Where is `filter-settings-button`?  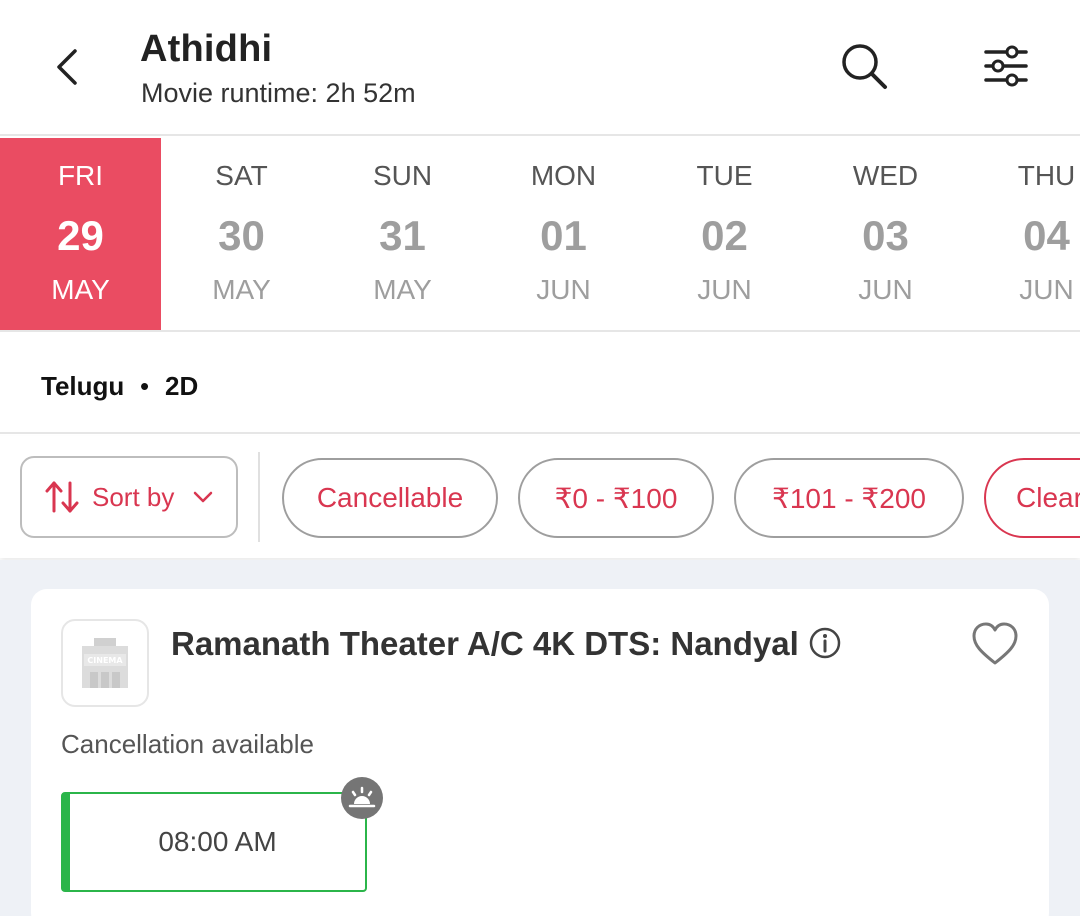
filter-settings-button is located at coordinates (1006, 66).